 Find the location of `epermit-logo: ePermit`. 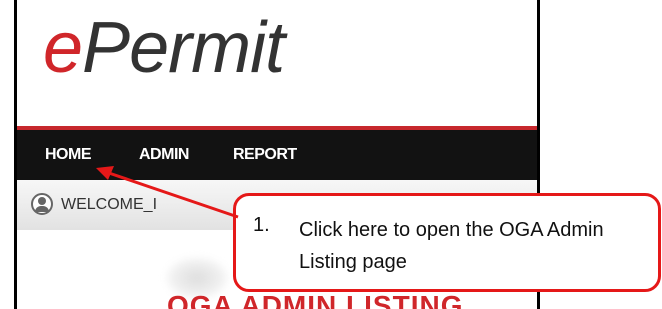

epermit-logo: ePermit is located at coordinates (164, 48).